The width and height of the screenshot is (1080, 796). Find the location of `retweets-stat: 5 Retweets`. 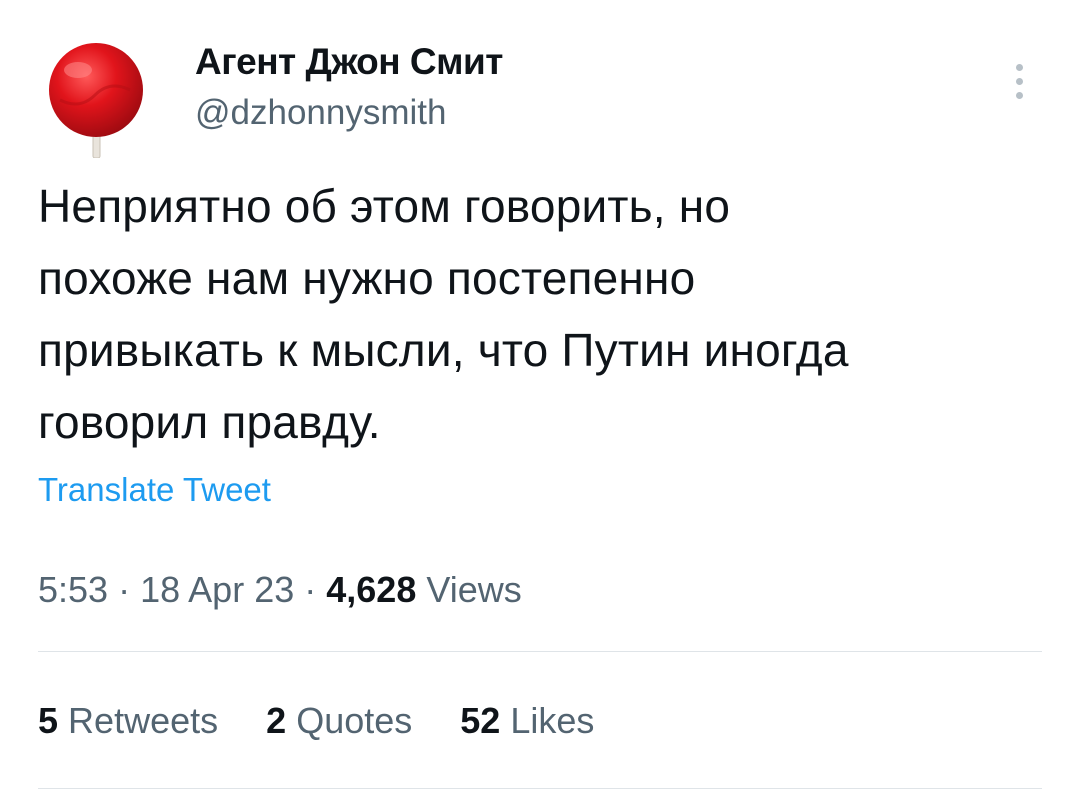

retweets-stat: 5 Retweets is located at coordinates (128, 721).